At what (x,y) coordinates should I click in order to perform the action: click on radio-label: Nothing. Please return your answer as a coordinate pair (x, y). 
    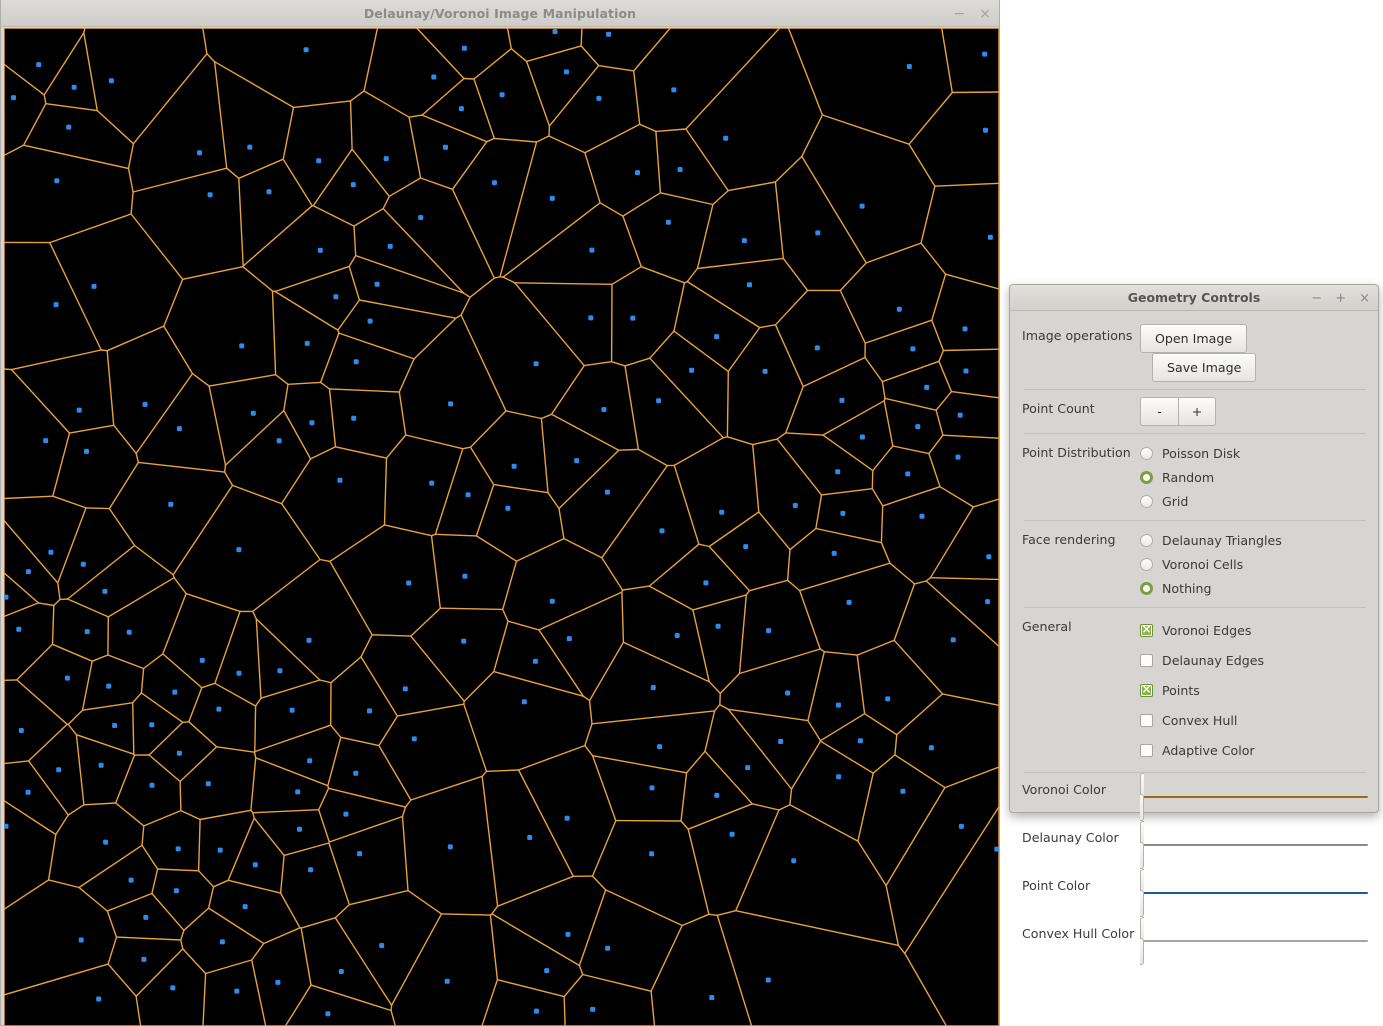
    Looking at the image, I should click on (1187, 588).